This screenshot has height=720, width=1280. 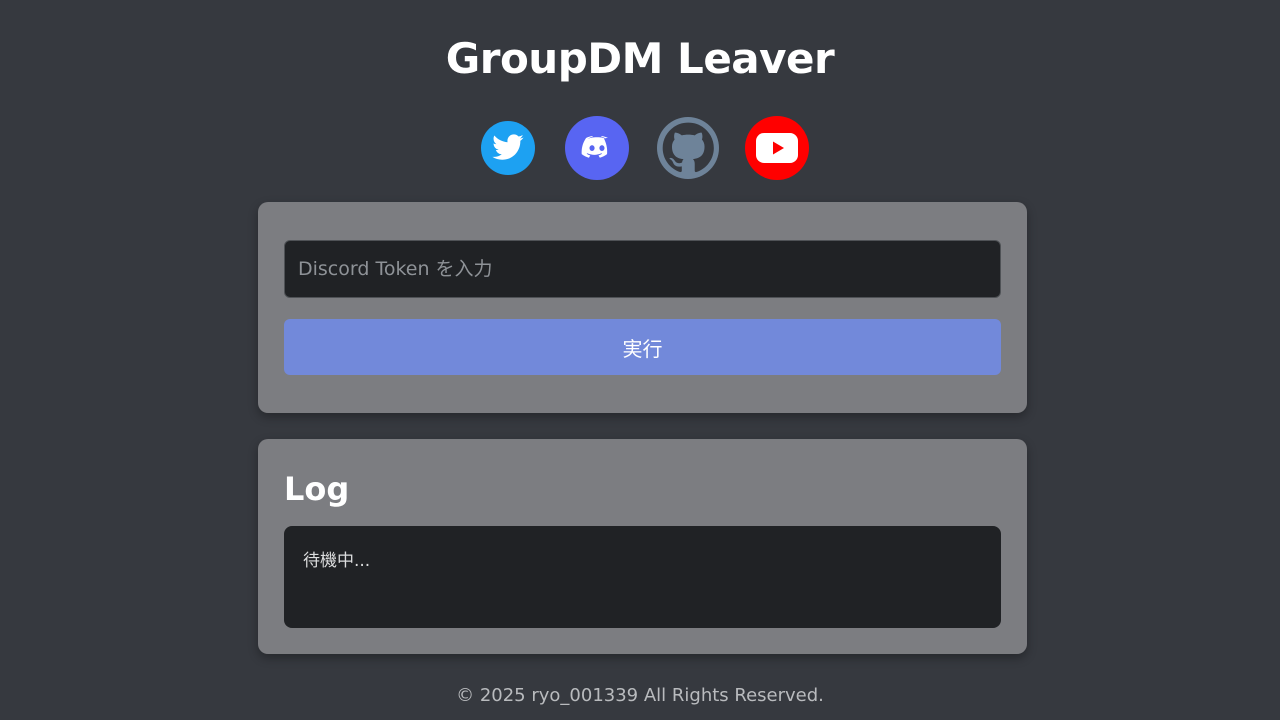 I want to click on run-button: 実行, so click(x=642, y=347).